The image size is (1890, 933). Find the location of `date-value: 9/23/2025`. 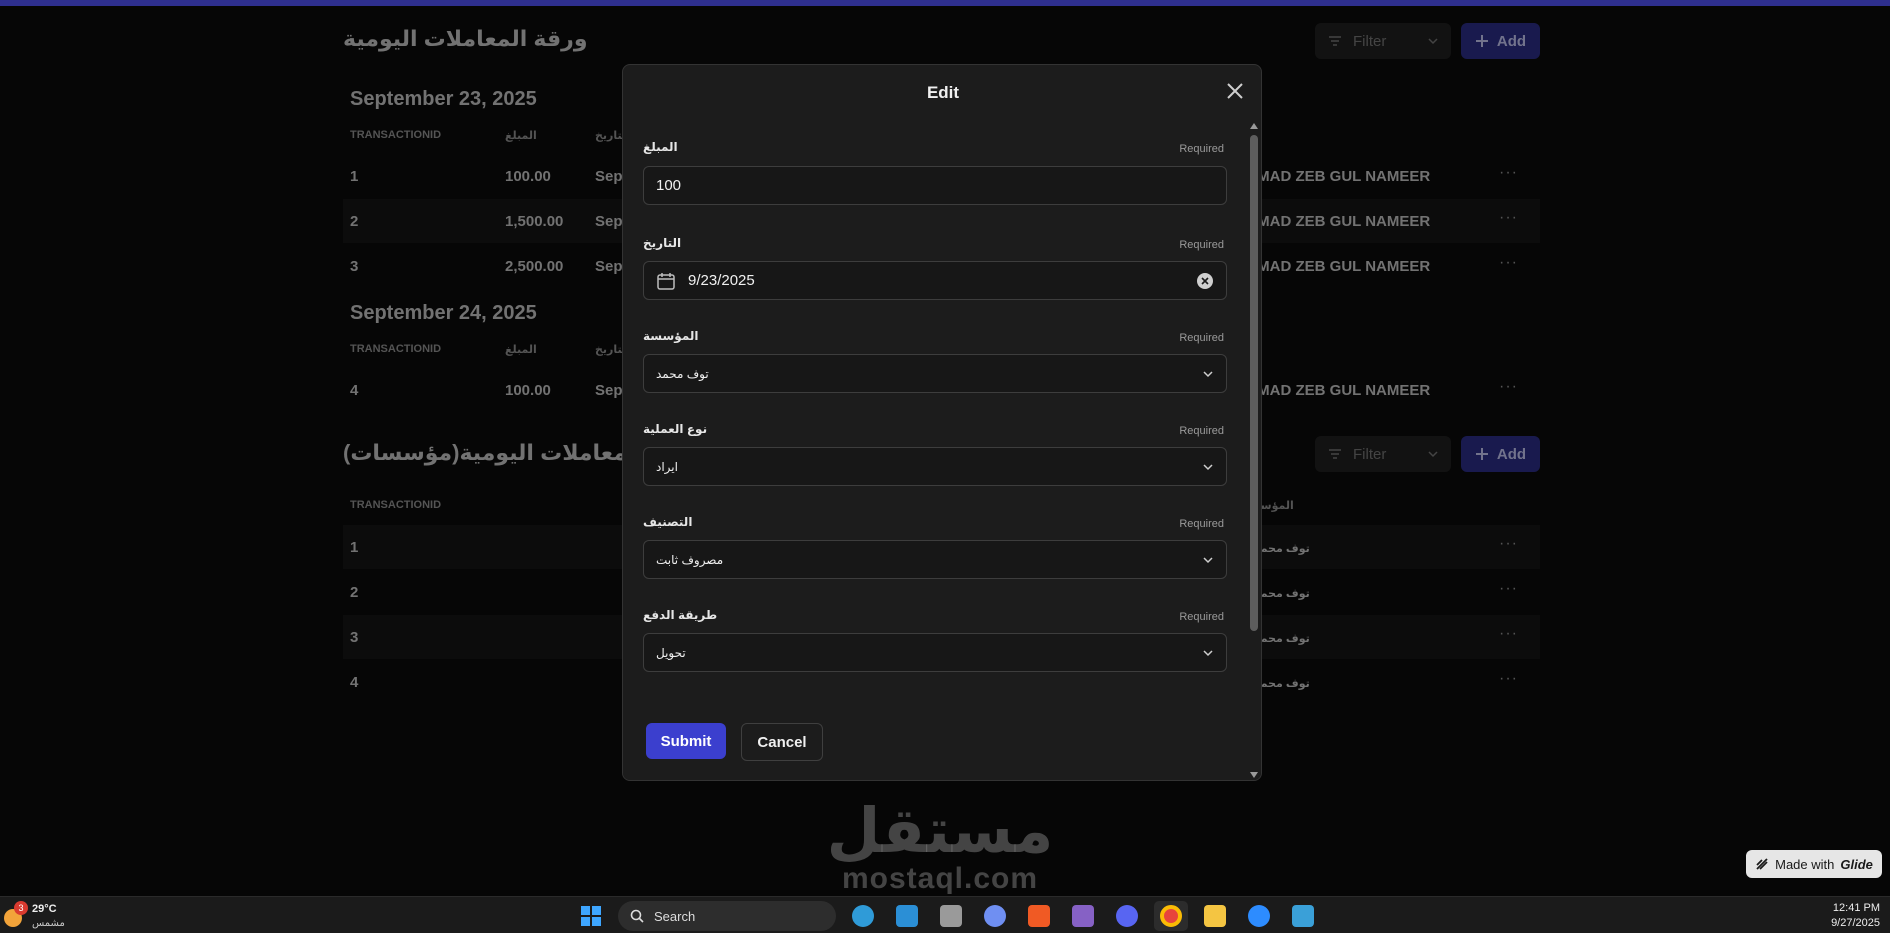

date-value: 9/23/2025 is located at coordinates (721, 280).